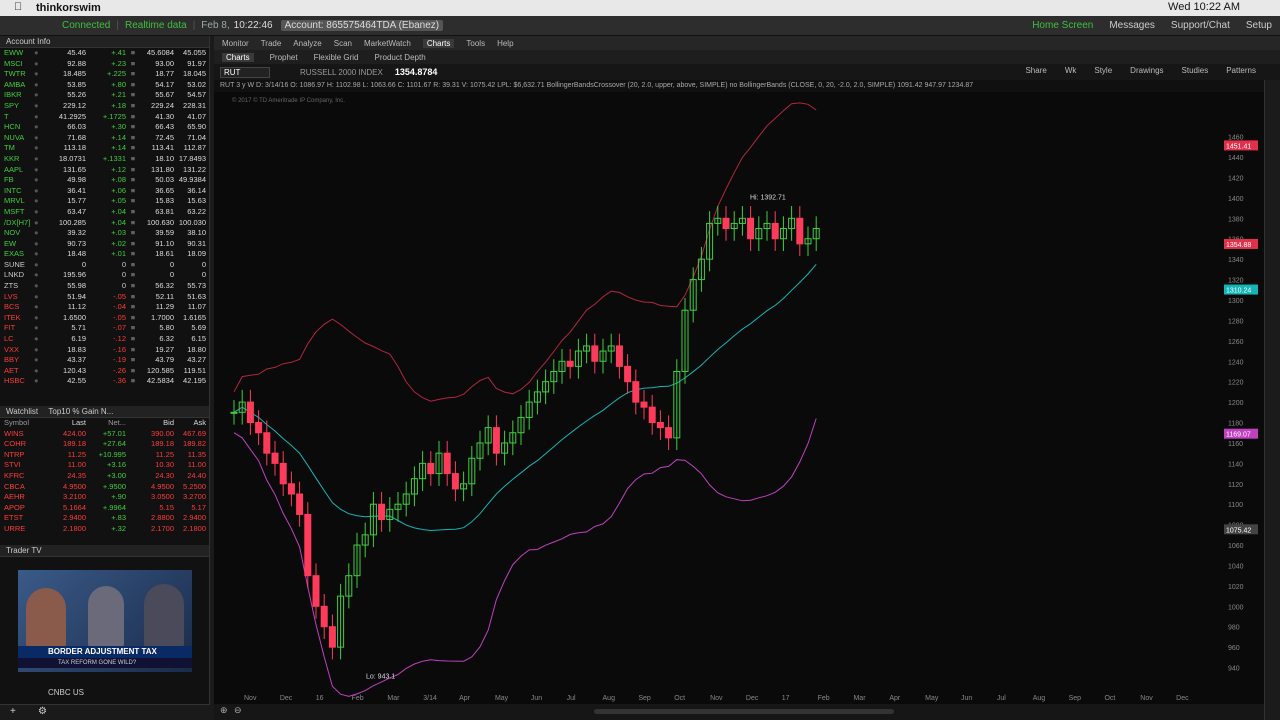 The height and width of the screenshot is (720, 1280). I want to click on quote-row: ITEK ● 1.6500 -.05 ≡ 1.7000 1.6165, so click(104, 318).